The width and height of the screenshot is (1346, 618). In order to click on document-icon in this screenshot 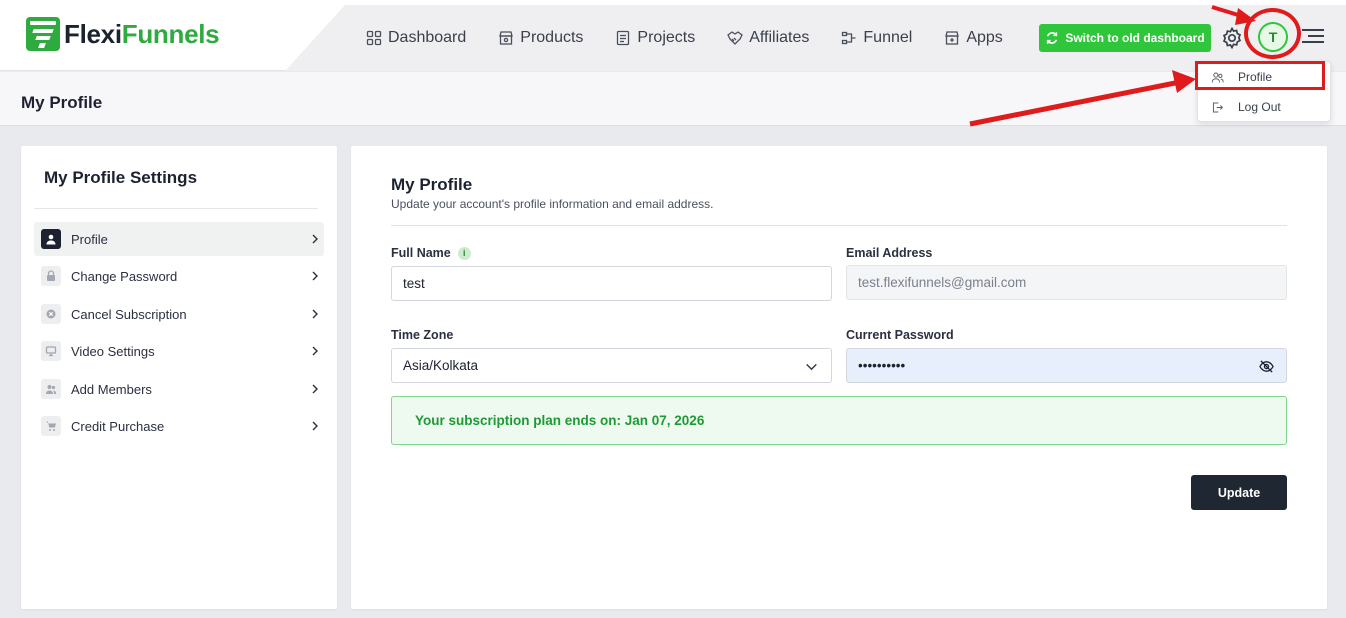, I will do `click(623, 38)`.